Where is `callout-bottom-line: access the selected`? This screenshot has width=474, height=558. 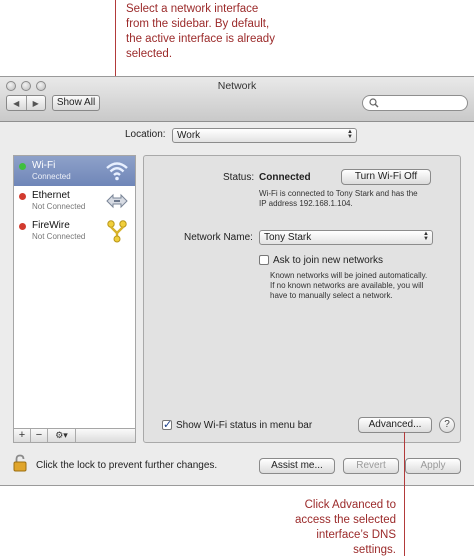
callout-bottom-line: access the selected is located at coordinates (345, 520).